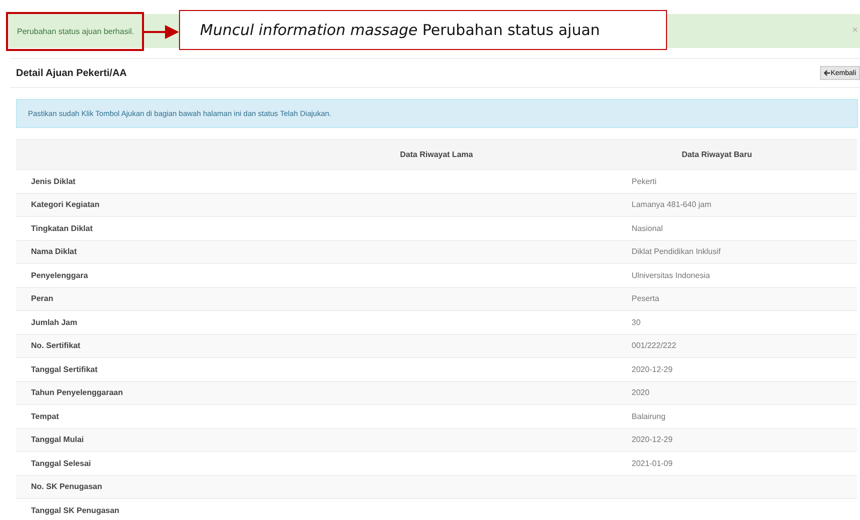 The height and width of the screenshot is (520, 860). What do you see at coordinates (54, 322) in the screenshot?
I see `row-label: Jumlah Jam` at bounding box center [54, 322].